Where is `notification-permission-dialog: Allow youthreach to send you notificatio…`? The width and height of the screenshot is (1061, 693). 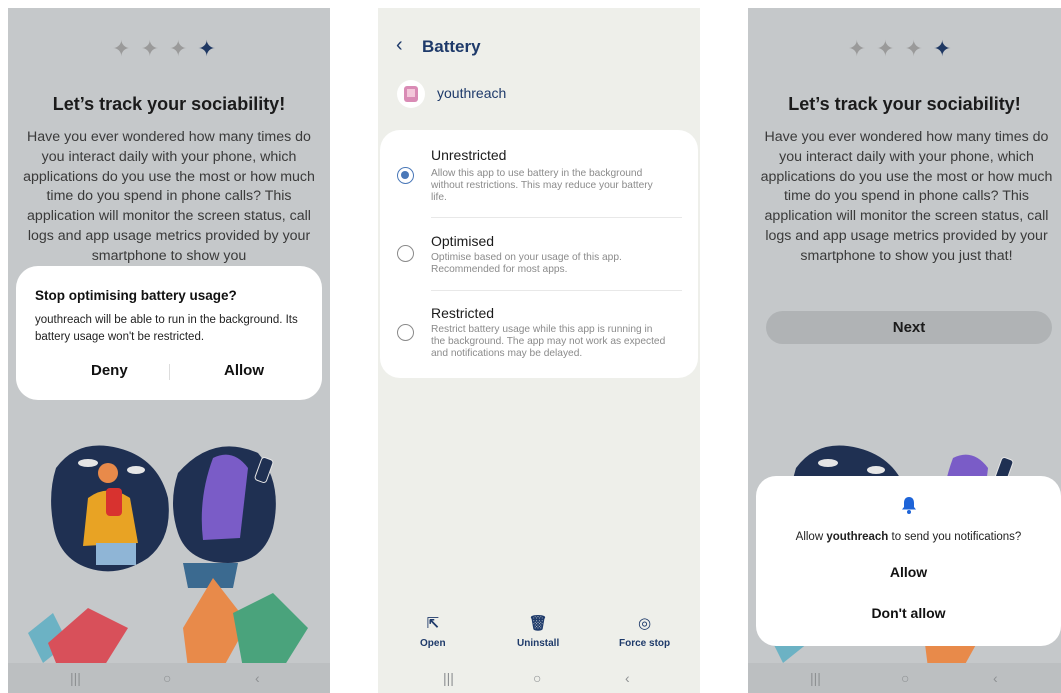
notification-permission-dialog: Allow youthreach to send you notificatio… is located at coordinates (908, 561).